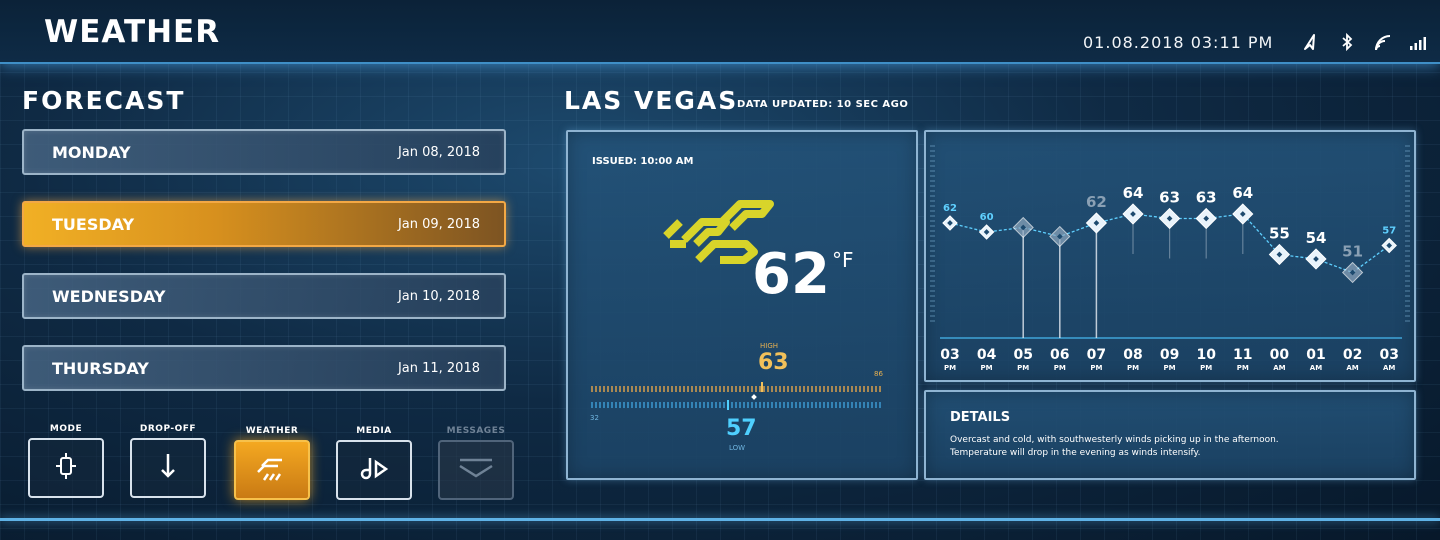  What do you see at coordinates (264, 152) in the screenshot?
I see `day-row-monday: MONDAY Jan 08, 2018` at bounding box center [264, 152].